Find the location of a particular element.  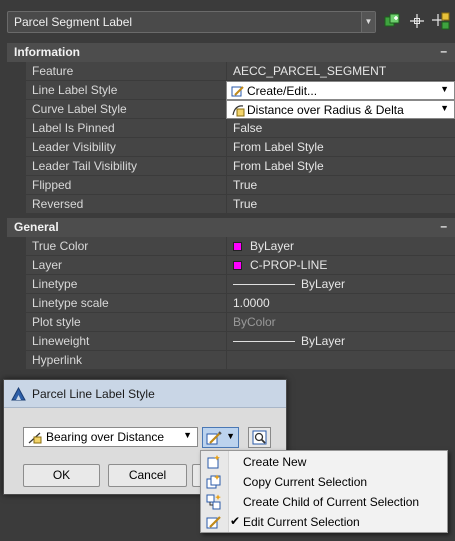

property-row-line-label-style: Line Label Style Create/Edit... ▼ is located at coordinates (231, 90).